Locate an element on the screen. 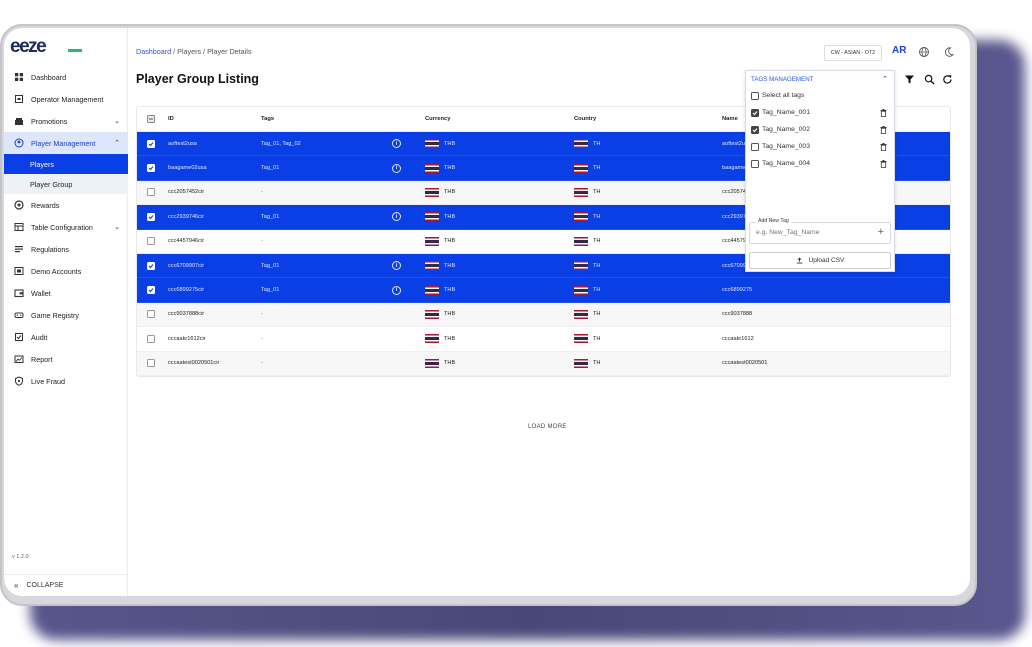 The image size is (1032, 647). sidebar-item-table-configuration: Table Configuration ⌄ is located at coordinates (66, 227).